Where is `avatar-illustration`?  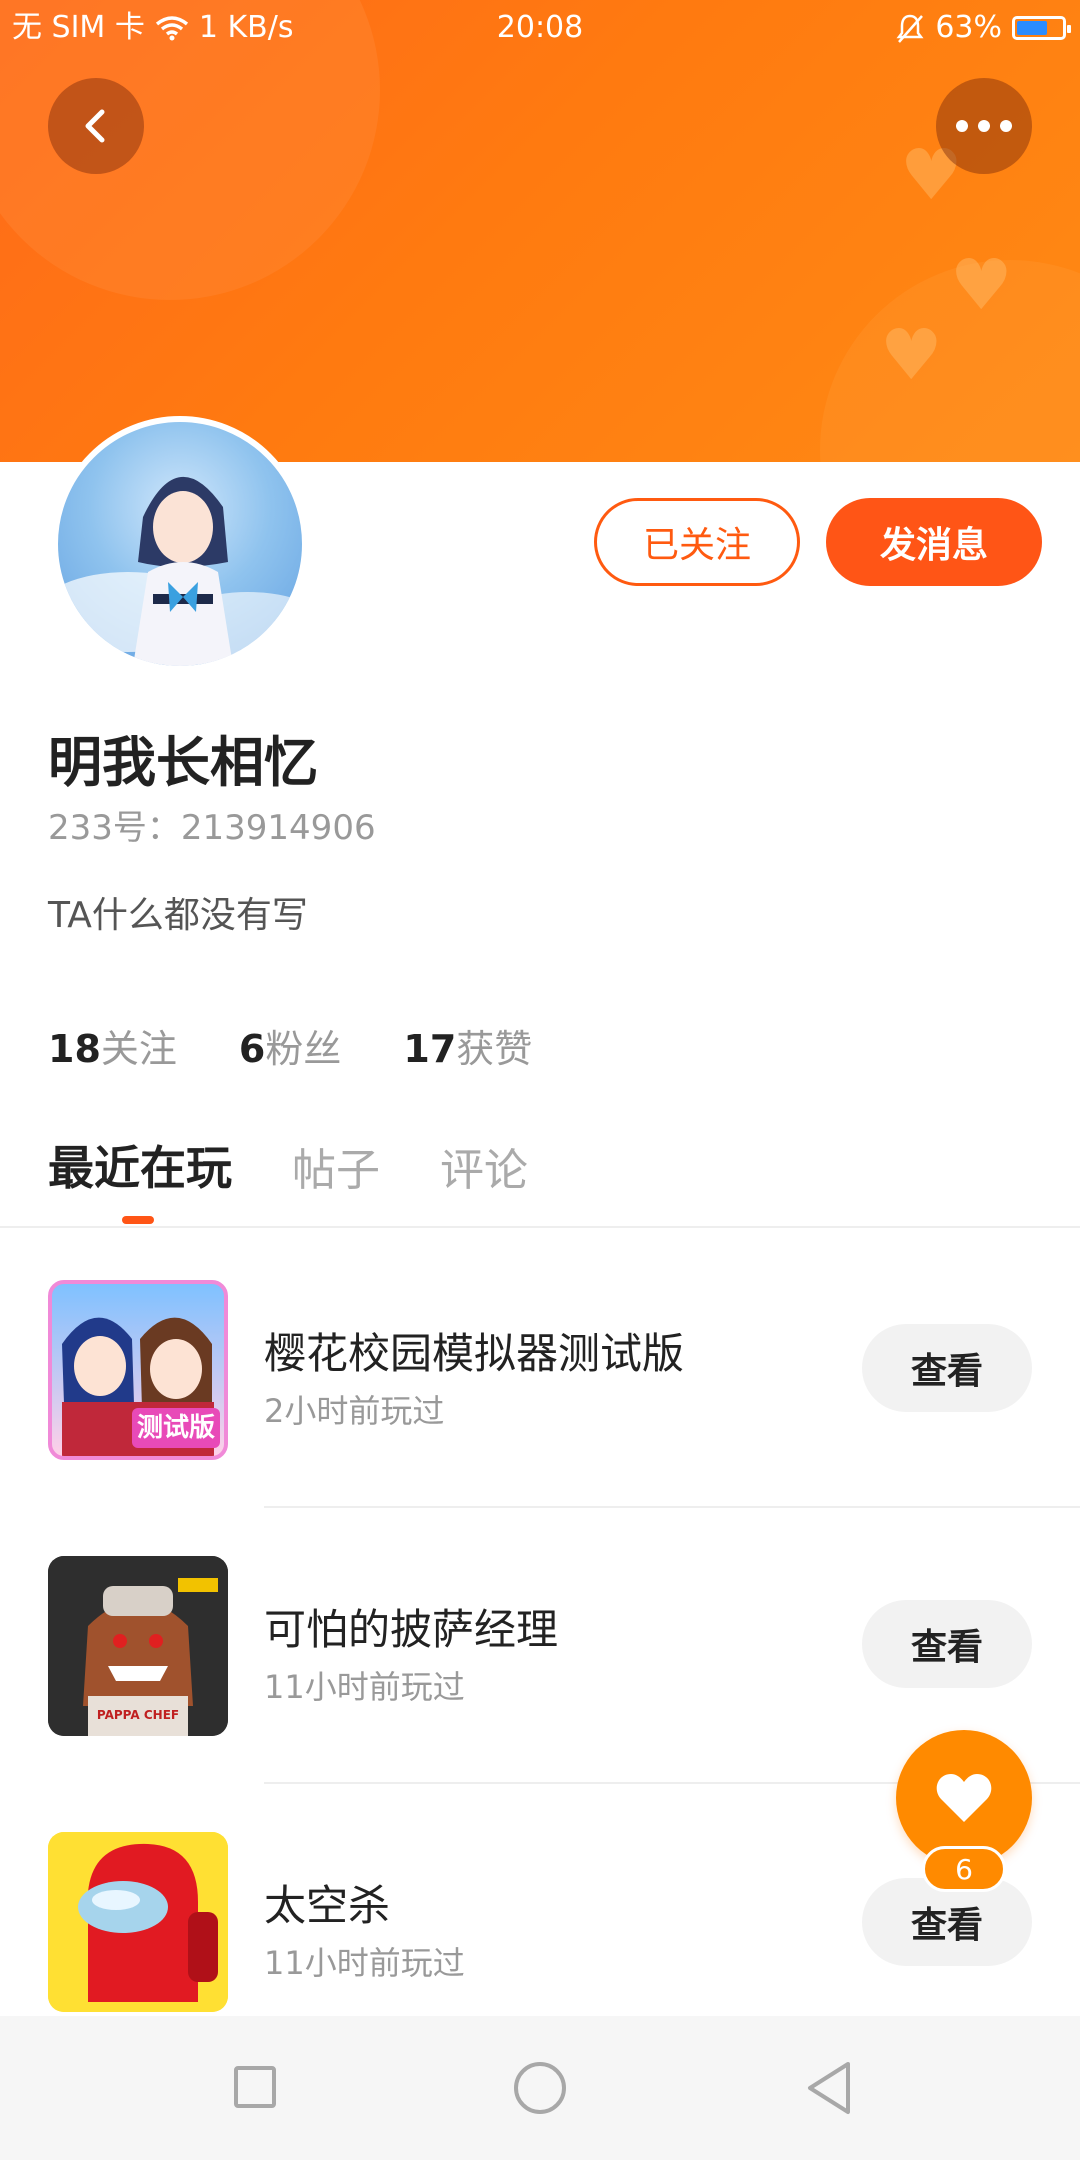 avatar-illustration is located at coordinates (180, 571).